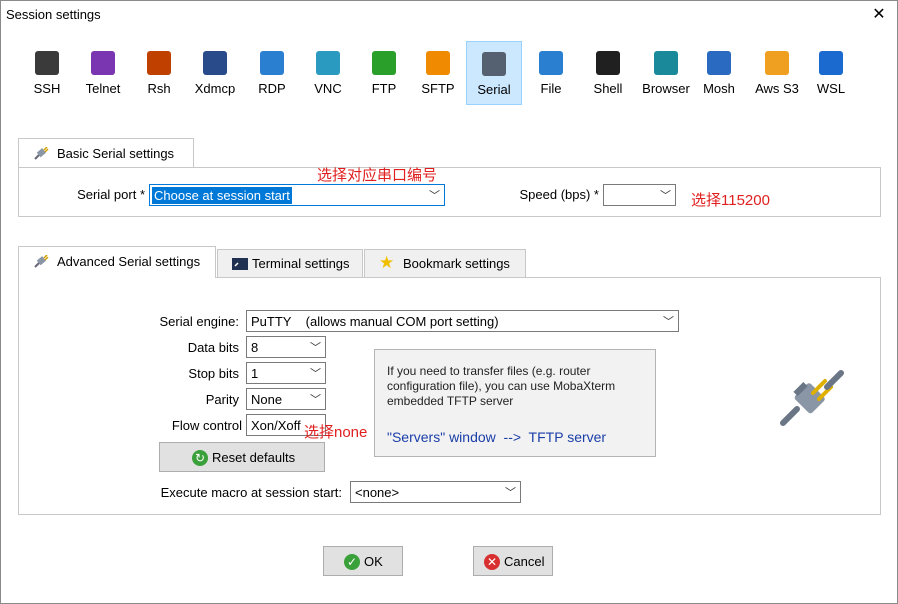  I want to click on session-type-shell: Shell, so click(608, 73).